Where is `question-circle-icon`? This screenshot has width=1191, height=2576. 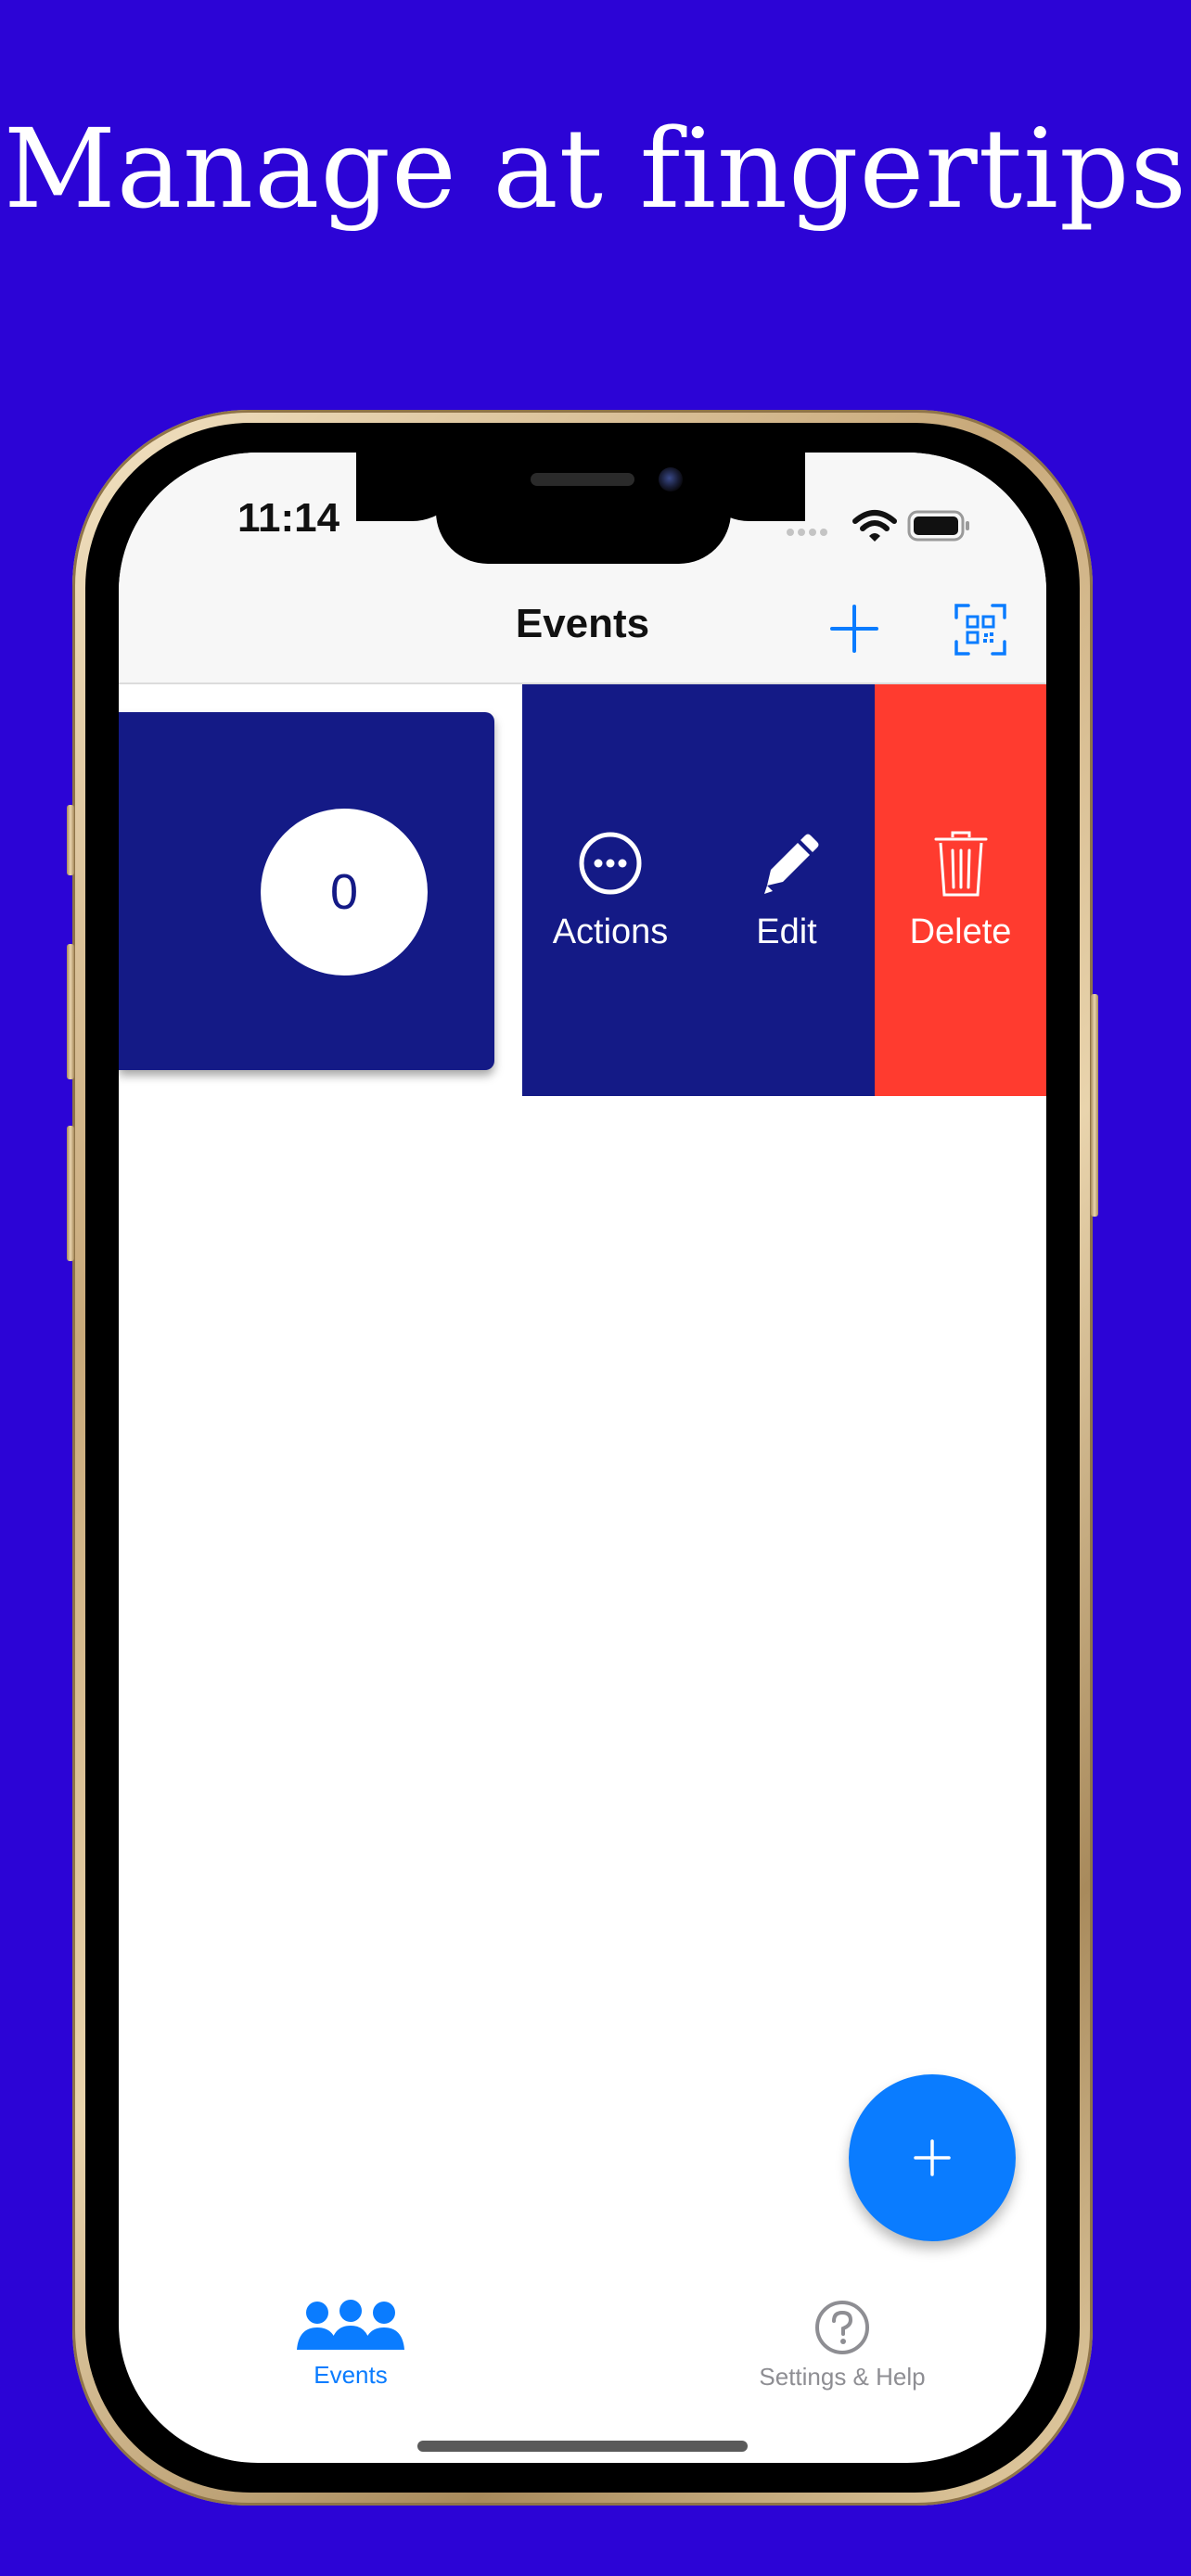
question-circle-icon is located at coordinates (842, 2327).